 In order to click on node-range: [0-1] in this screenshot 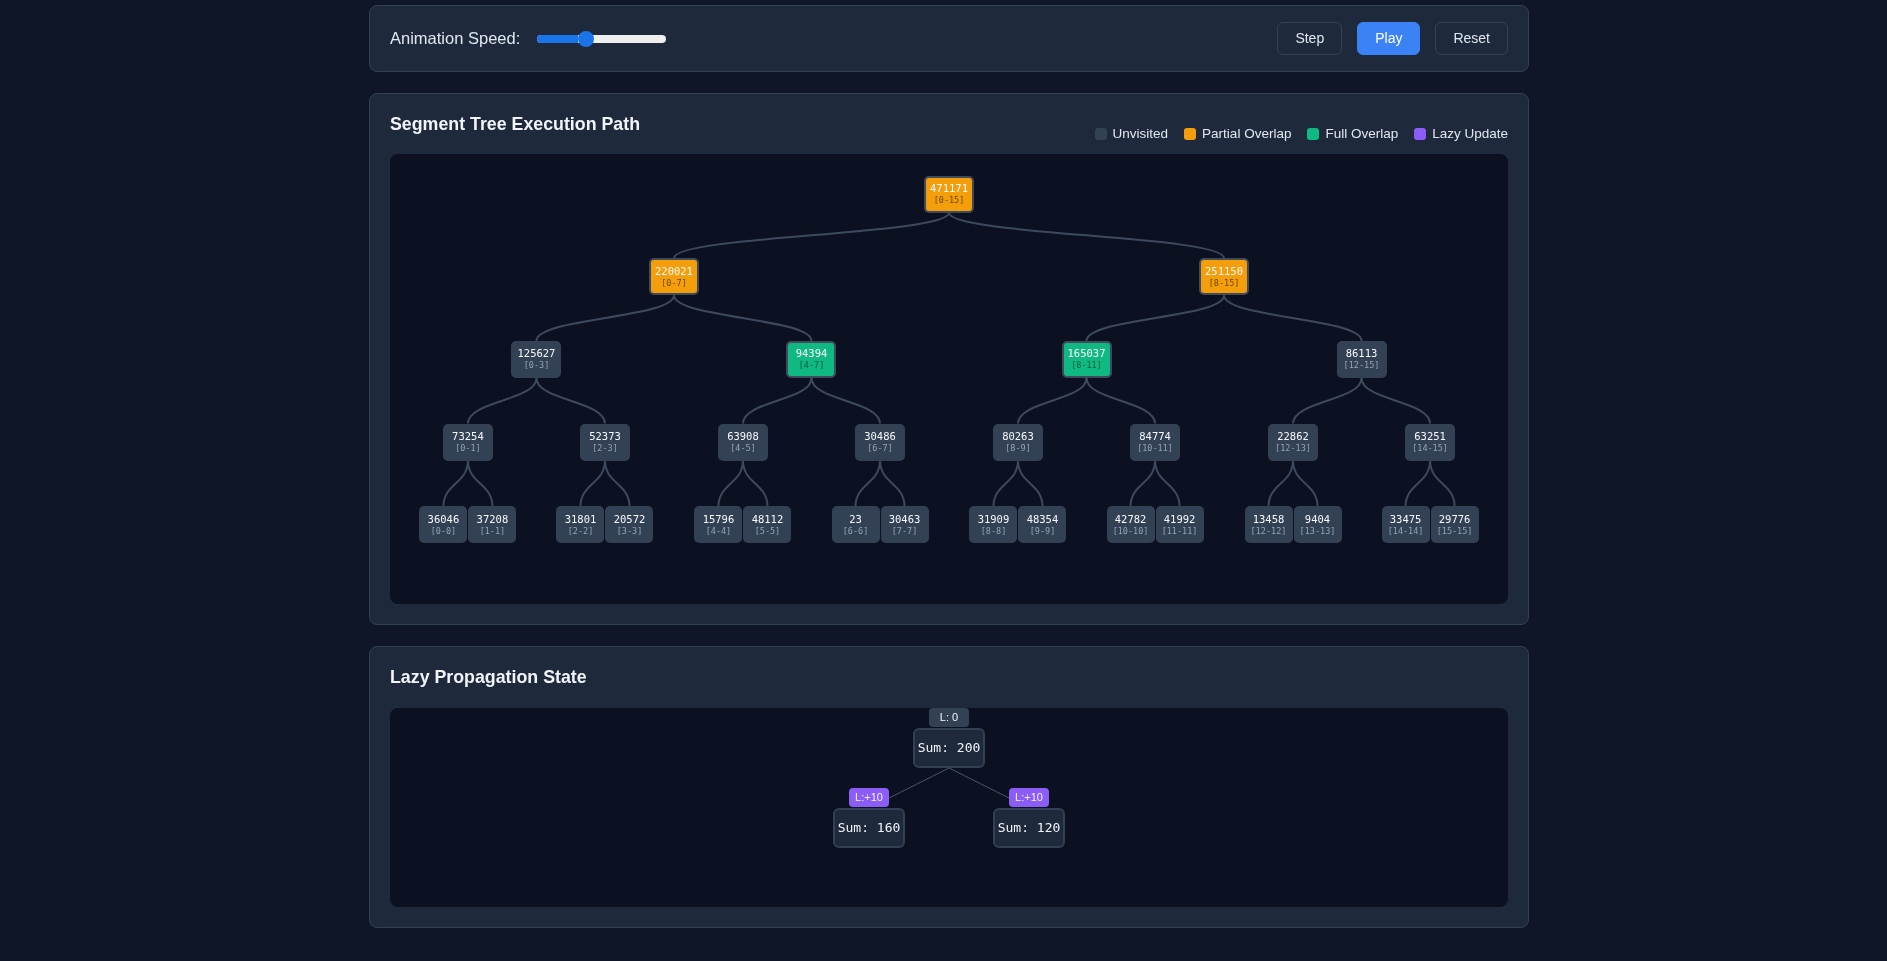, I will do `click(468, 449)`.